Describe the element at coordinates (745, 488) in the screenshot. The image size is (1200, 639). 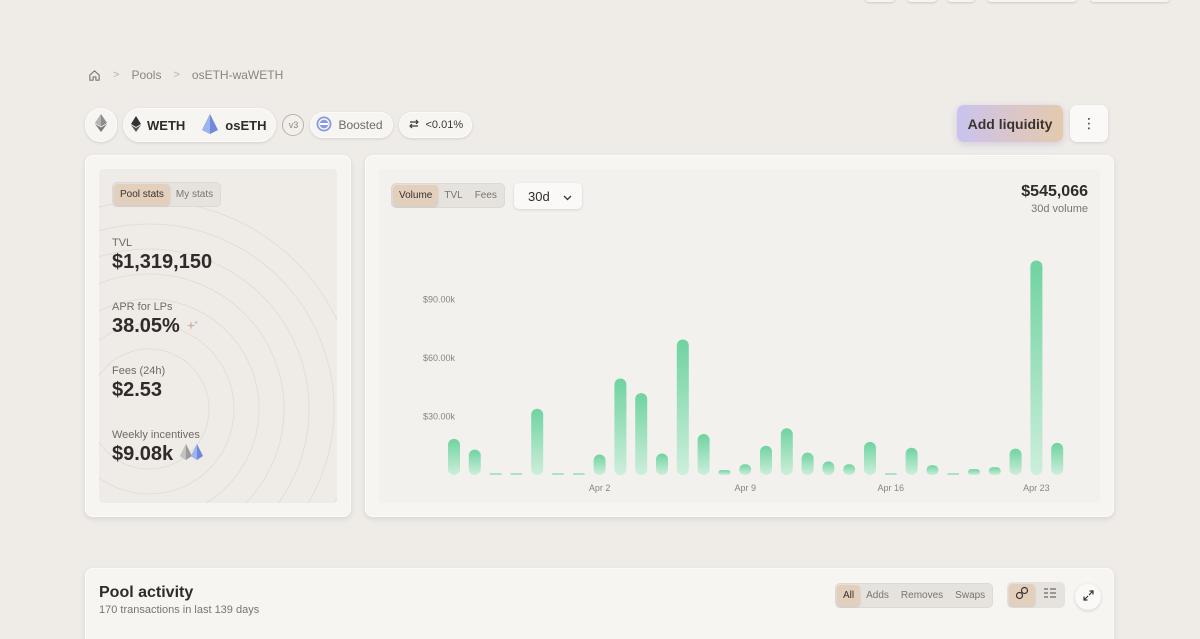
I see `x-tick-label: Apr 9` at that location.